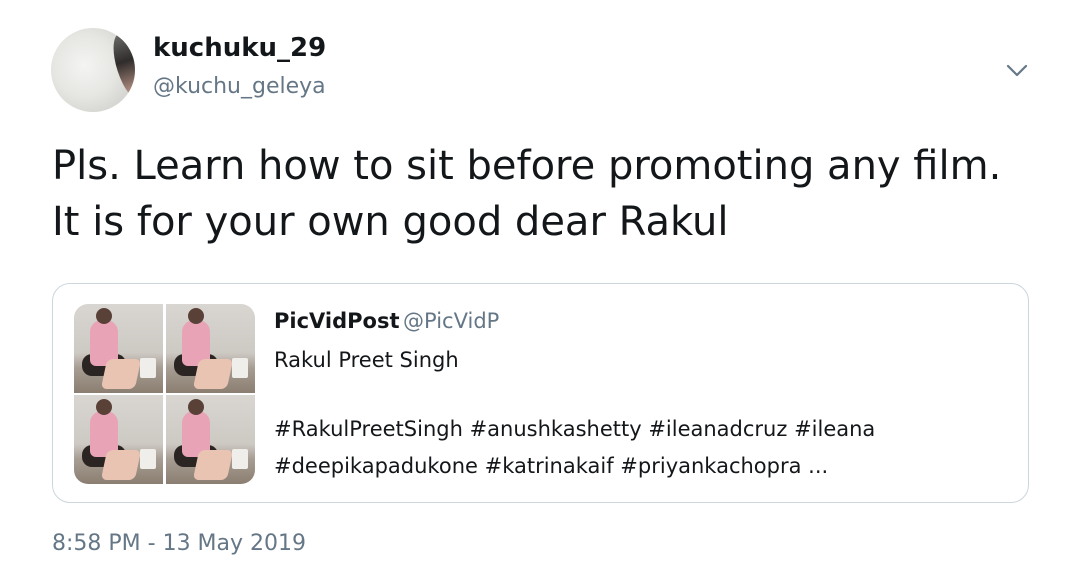 The image size is (1084, 574). What do you see at coordinates (366, 360) in the screenshot?
I see `quoted-text-line: Rakul Preet Singh` at bounding box center [366, 360].